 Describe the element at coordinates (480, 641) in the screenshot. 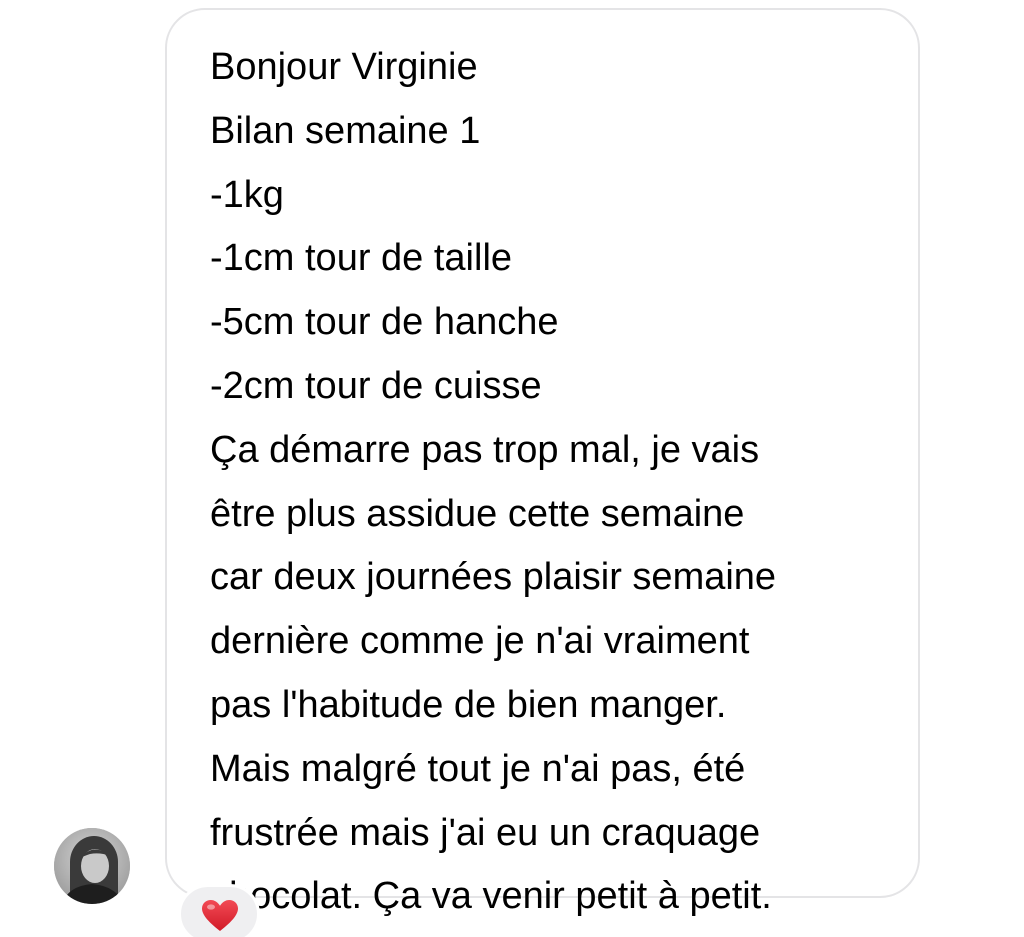

I see `message-line: dernière comme je n'ai vraiment` at that location.